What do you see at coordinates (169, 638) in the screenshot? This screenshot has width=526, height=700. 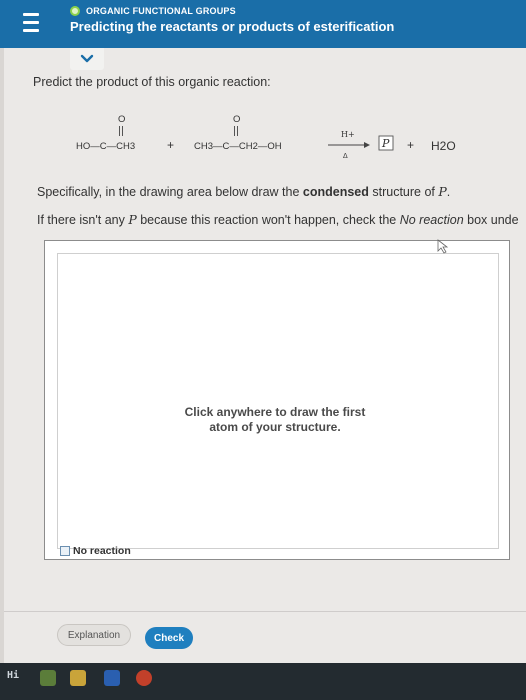 I see `check-button: Check` at bounding box center [169, 638].